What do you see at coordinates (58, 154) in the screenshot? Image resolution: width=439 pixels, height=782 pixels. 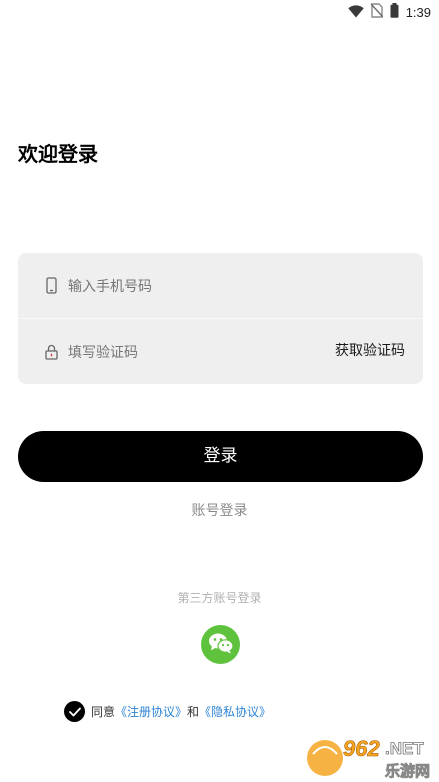 I see `page-title: 欢迎登录` at bounding box center [58, 154].